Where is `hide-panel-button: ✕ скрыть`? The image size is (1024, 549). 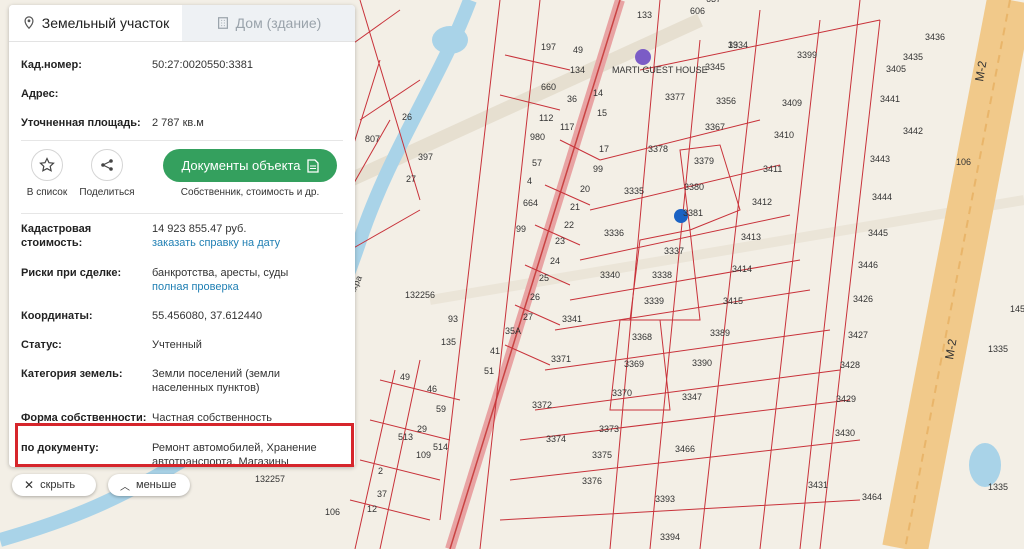 hide-panel-button: ✕ скрыть is located at coordinates (54, 485).